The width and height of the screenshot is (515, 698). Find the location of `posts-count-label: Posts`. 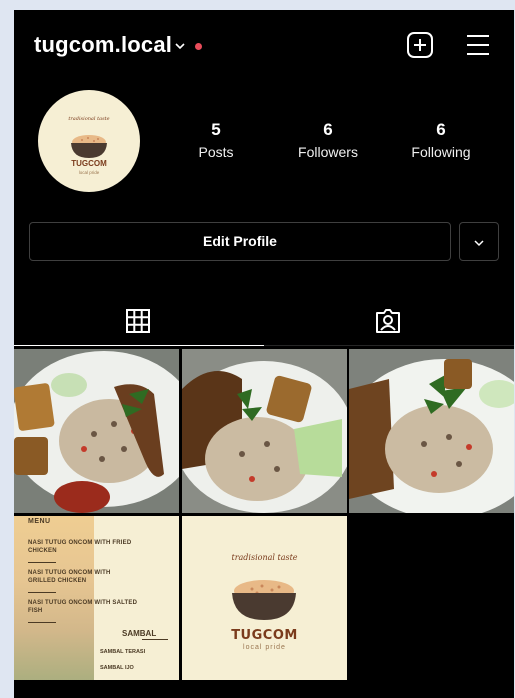

posts-count-label: Posts is located at coordinates (216, 152).